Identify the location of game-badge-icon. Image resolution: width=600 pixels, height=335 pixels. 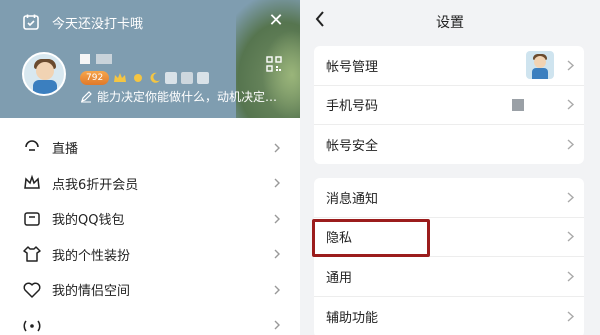
(171, 78).